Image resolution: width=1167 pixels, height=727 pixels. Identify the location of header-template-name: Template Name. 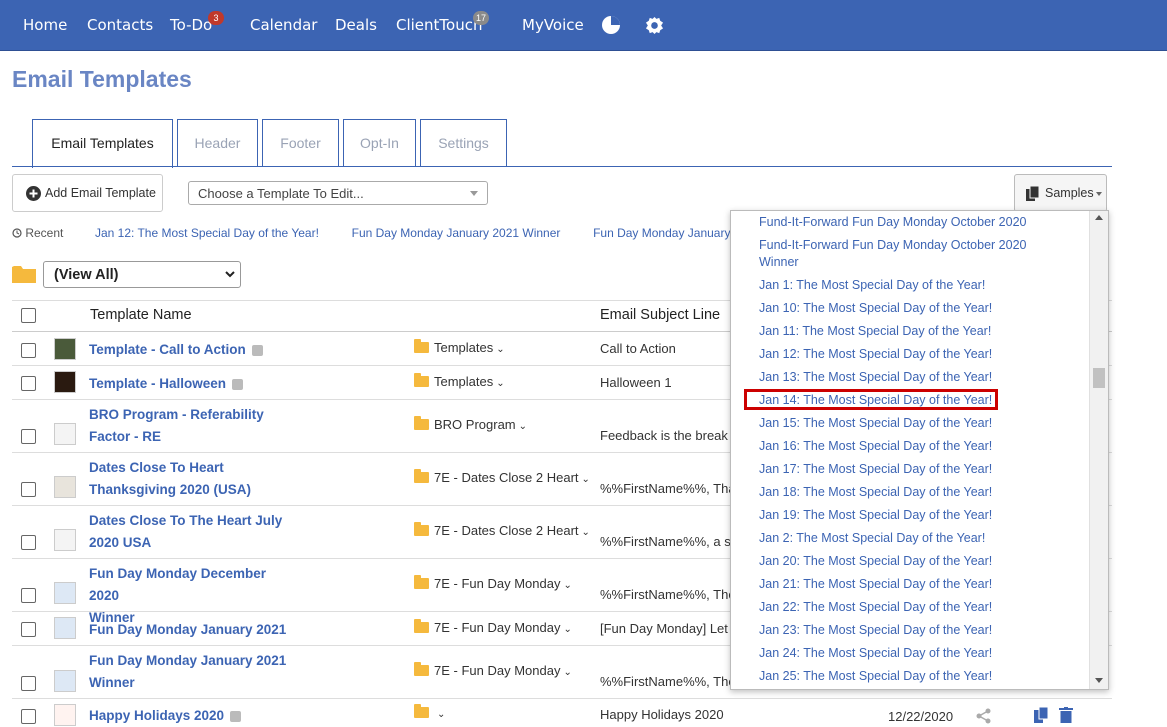
(141, 315).